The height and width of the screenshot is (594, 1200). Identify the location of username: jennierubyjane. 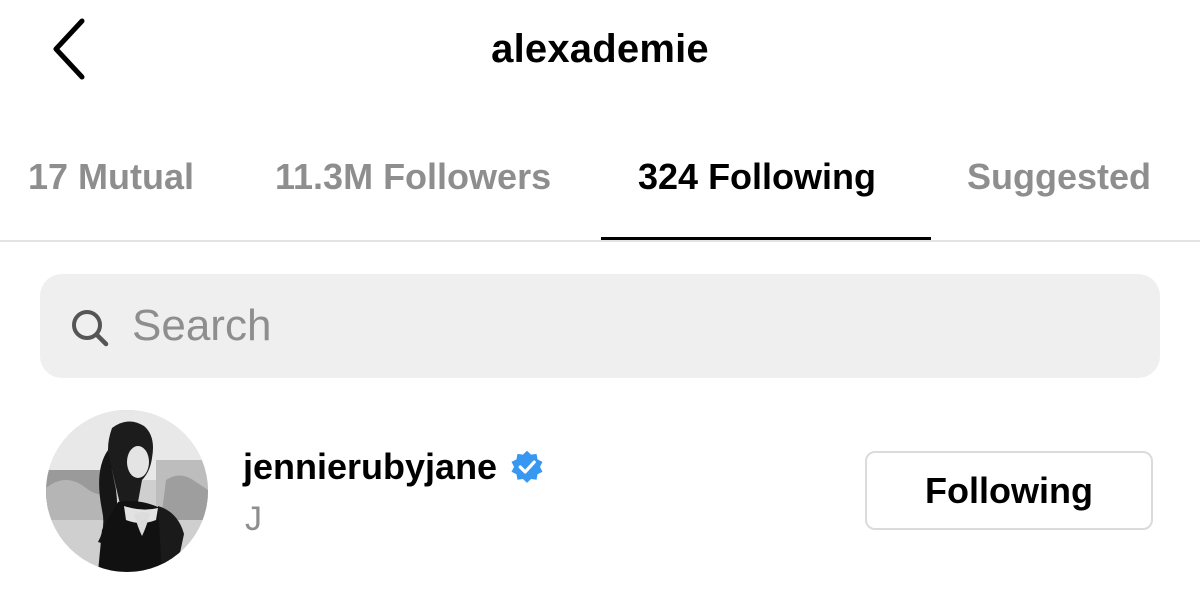
(370, 466).